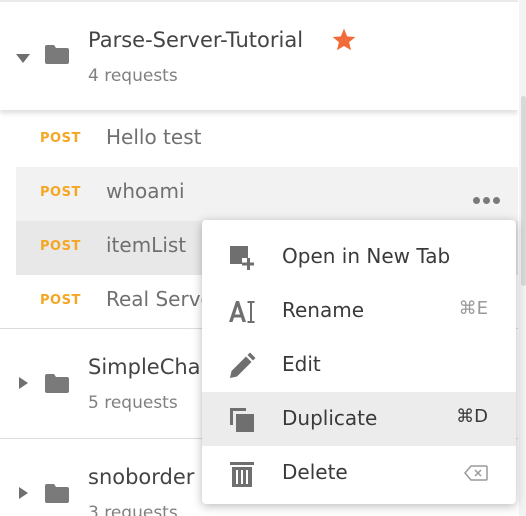  Describe the element at coordinates (133, 509) in the screenshot. I see `collection-request-count: 3 requests` at that location.